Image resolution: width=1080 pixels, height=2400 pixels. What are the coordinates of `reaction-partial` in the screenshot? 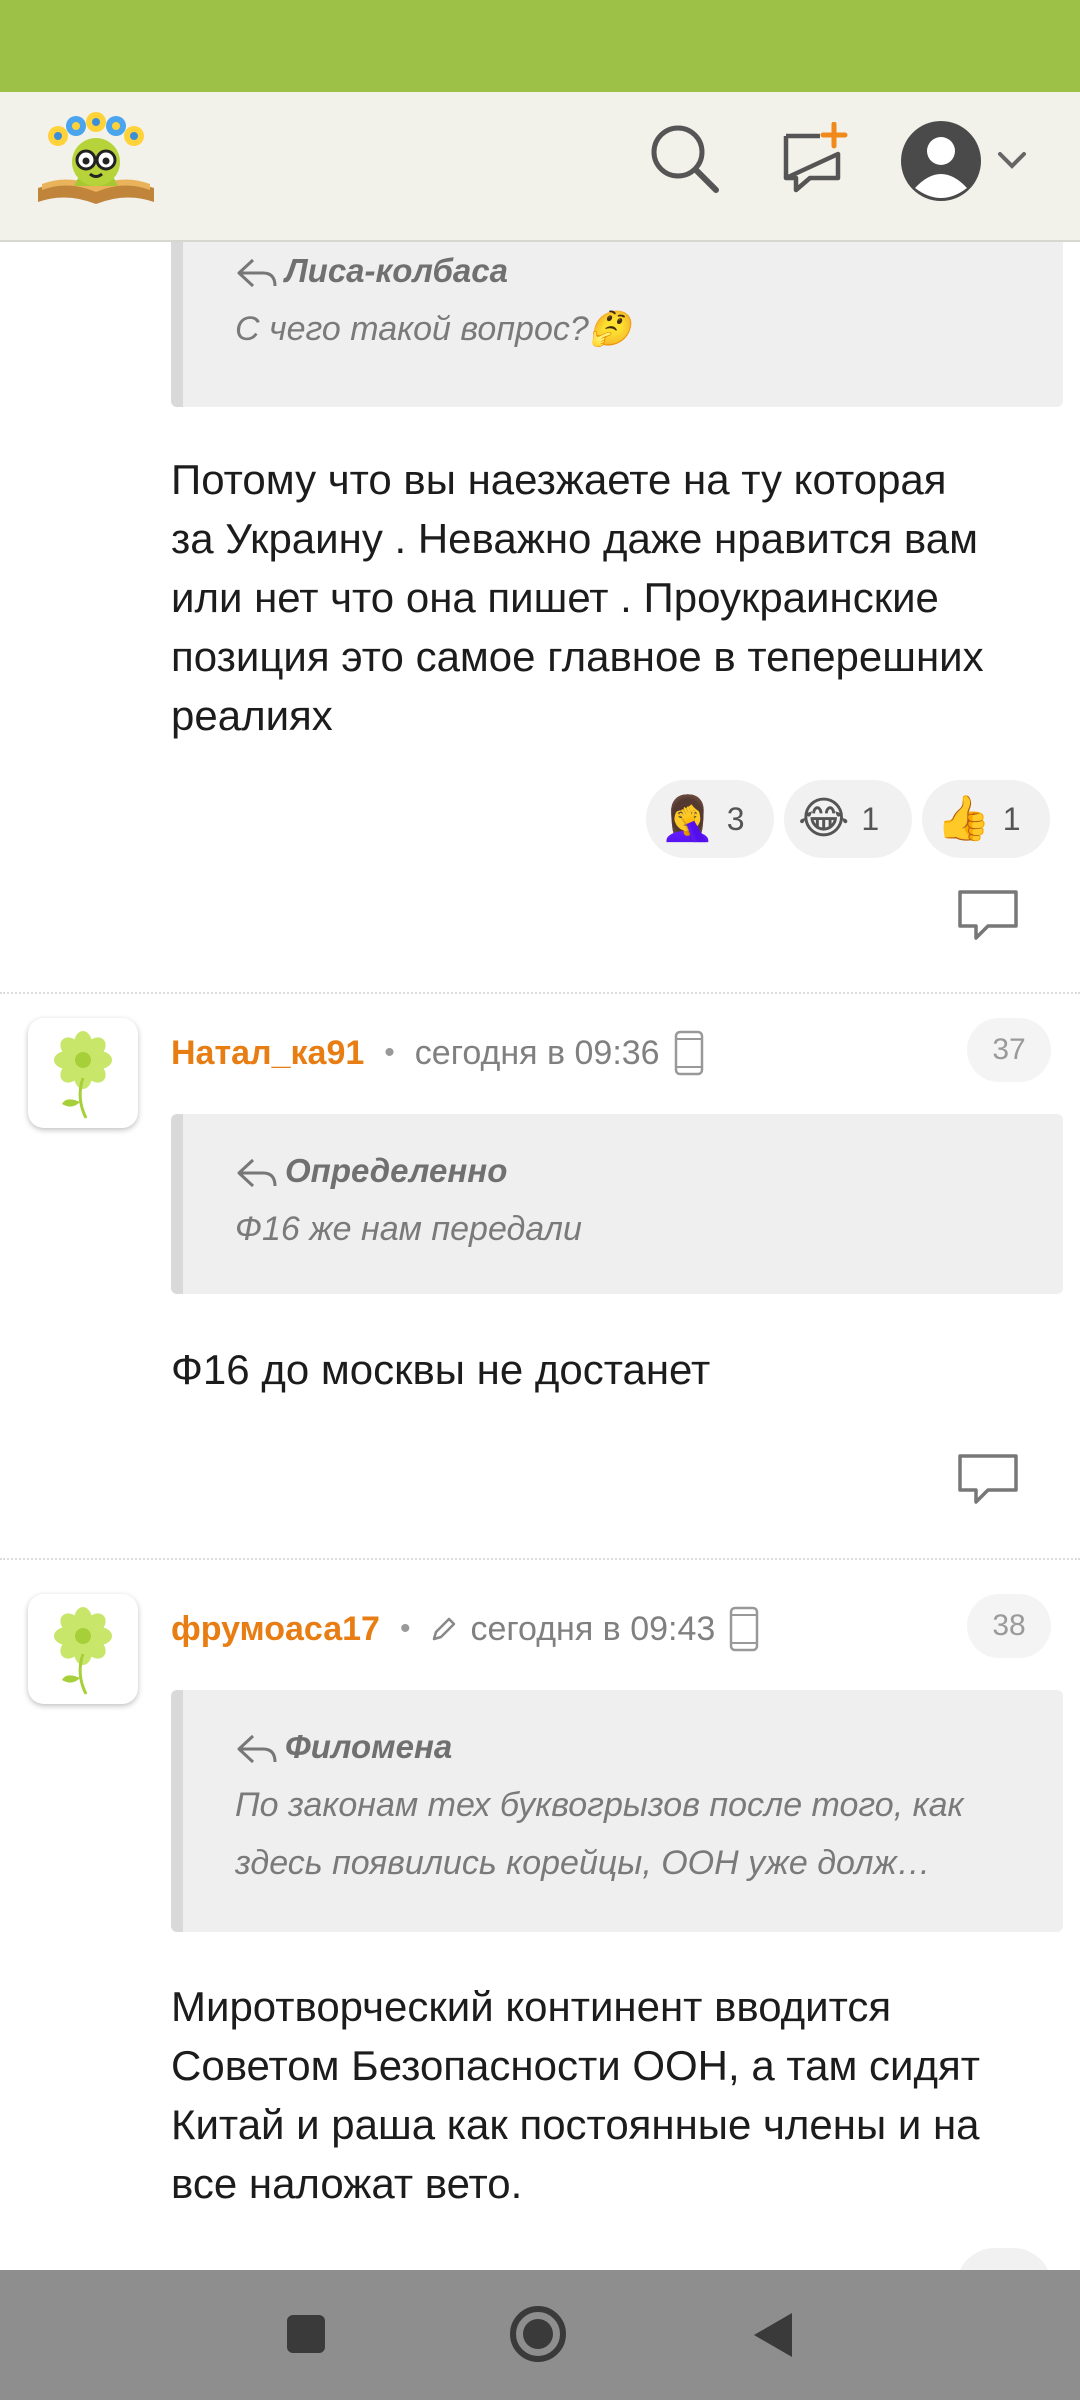 It's located at (1004, 2259).